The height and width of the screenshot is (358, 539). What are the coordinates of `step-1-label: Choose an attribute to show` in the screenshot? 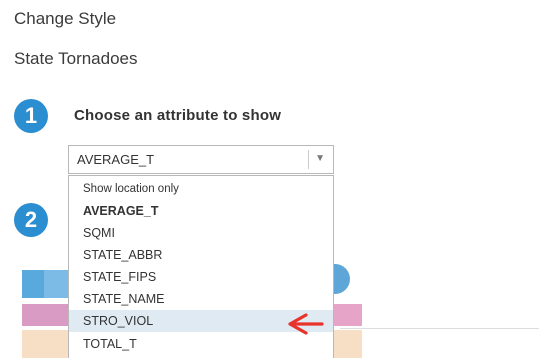 It's located at (178, 115).